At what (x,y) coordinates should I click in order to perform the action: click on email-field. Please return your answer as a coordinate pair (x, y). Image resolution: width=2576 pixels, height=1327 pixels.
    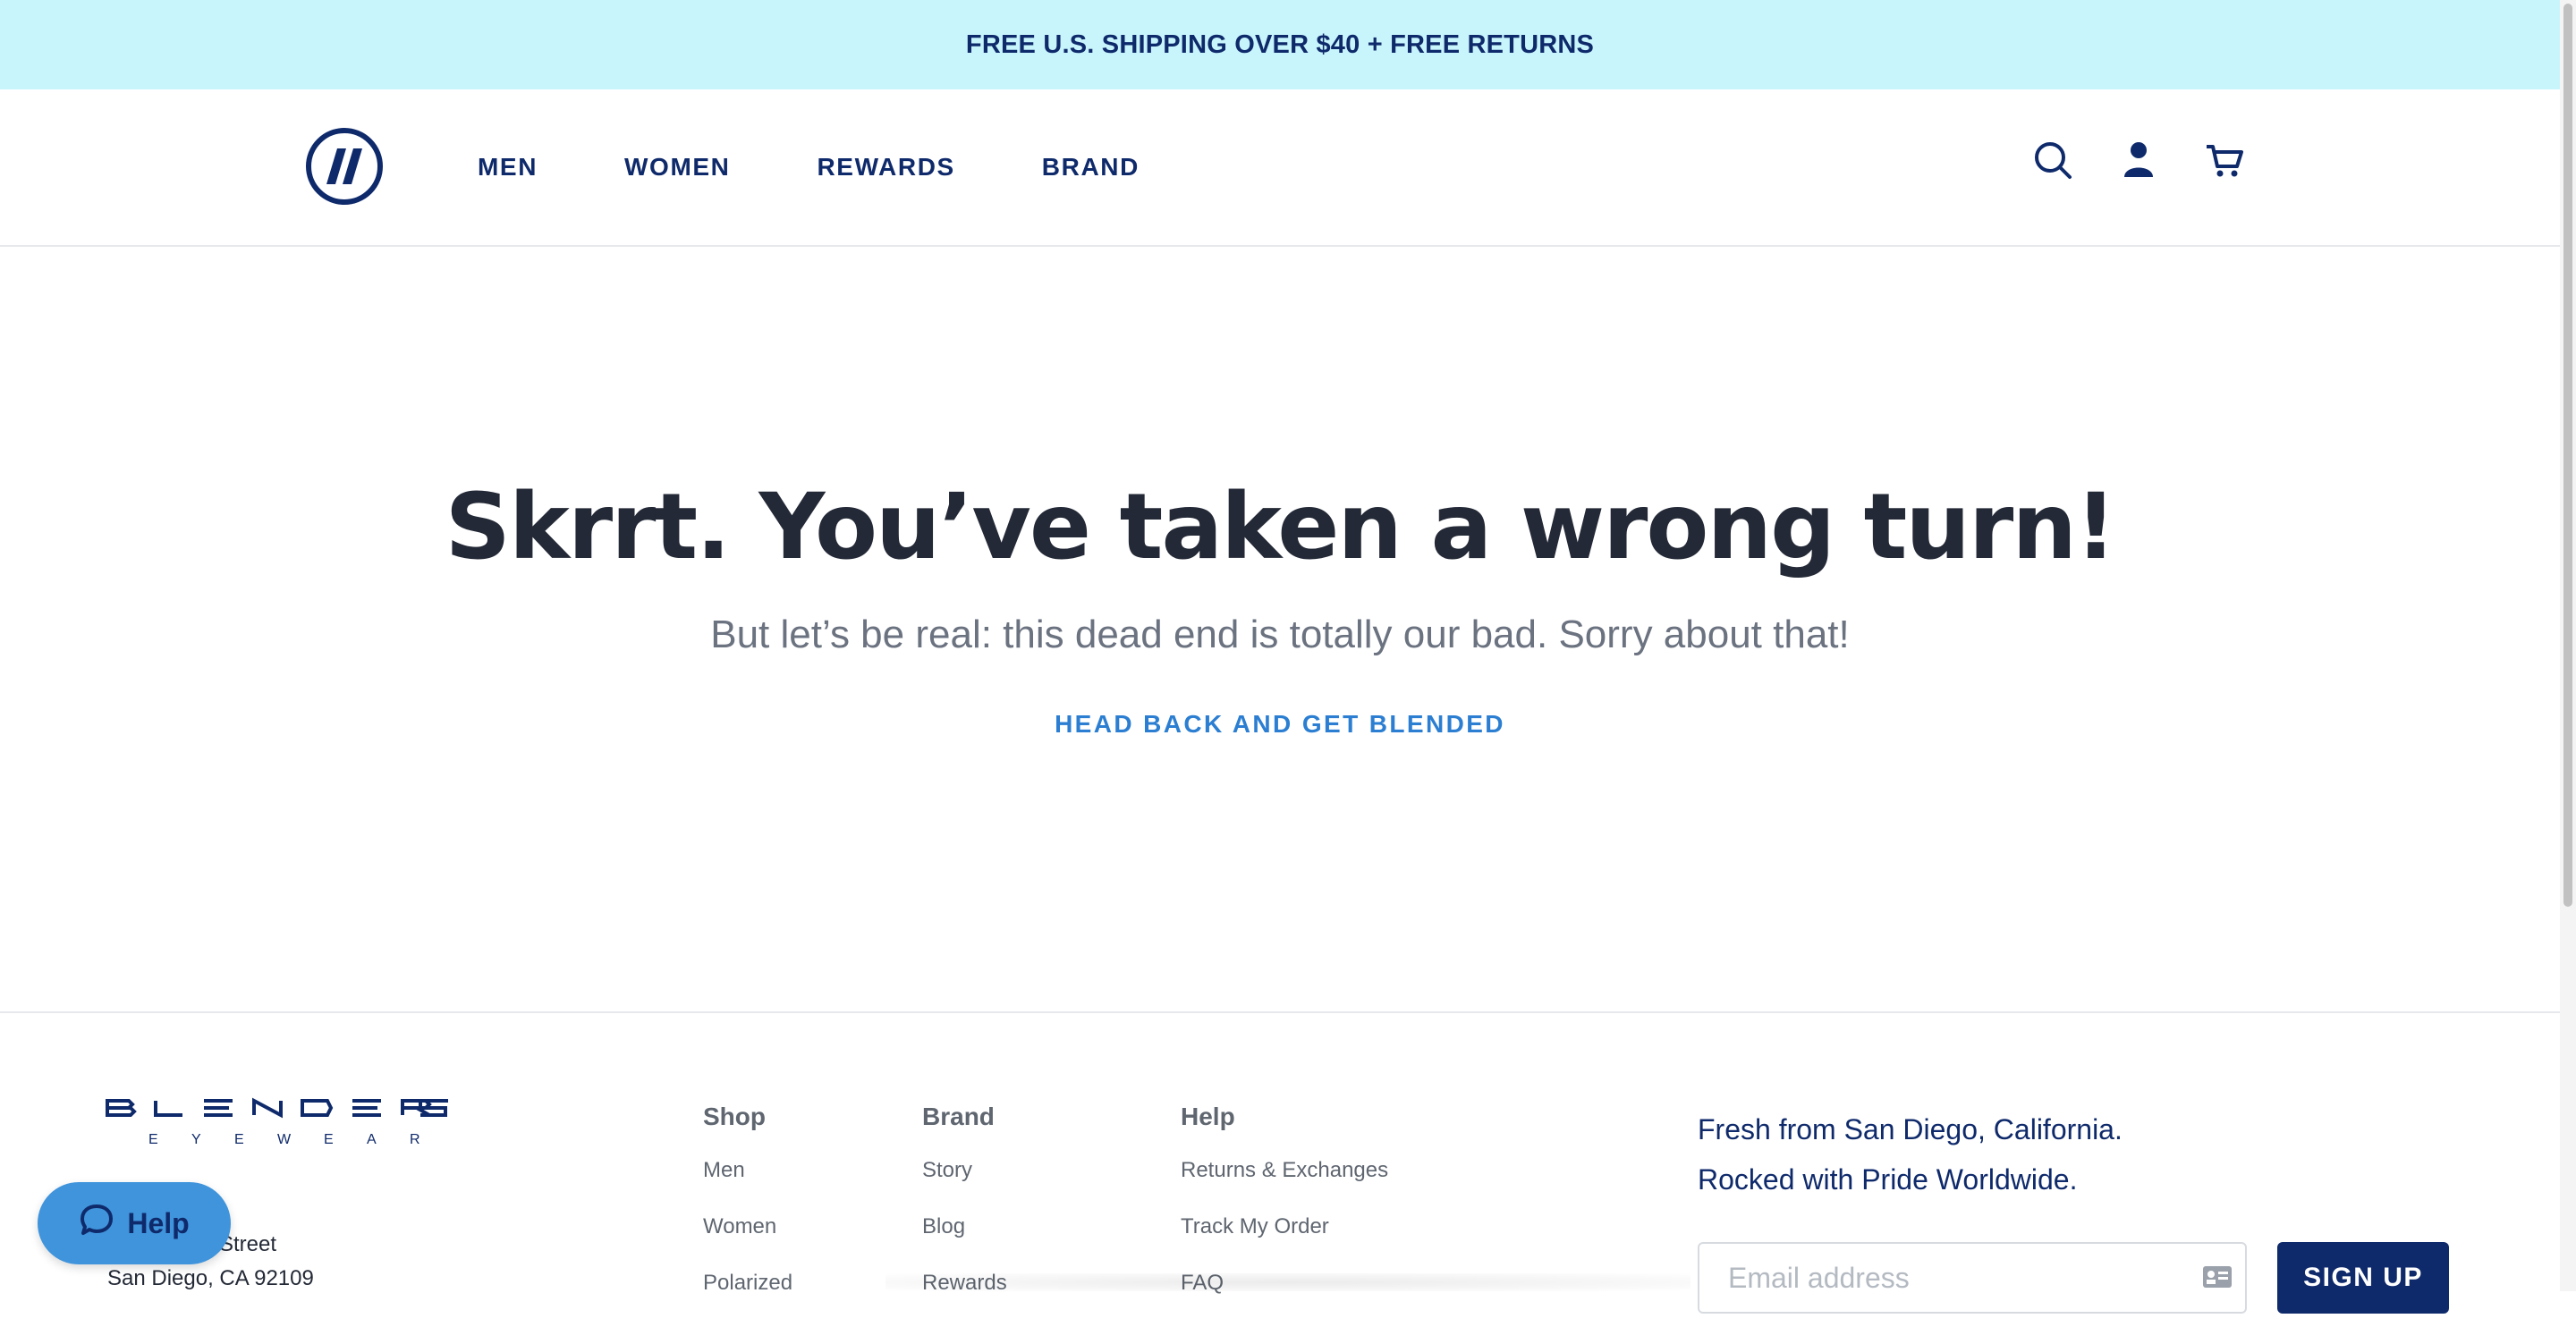
    Looking at the image, I should click on (1972, 1278).